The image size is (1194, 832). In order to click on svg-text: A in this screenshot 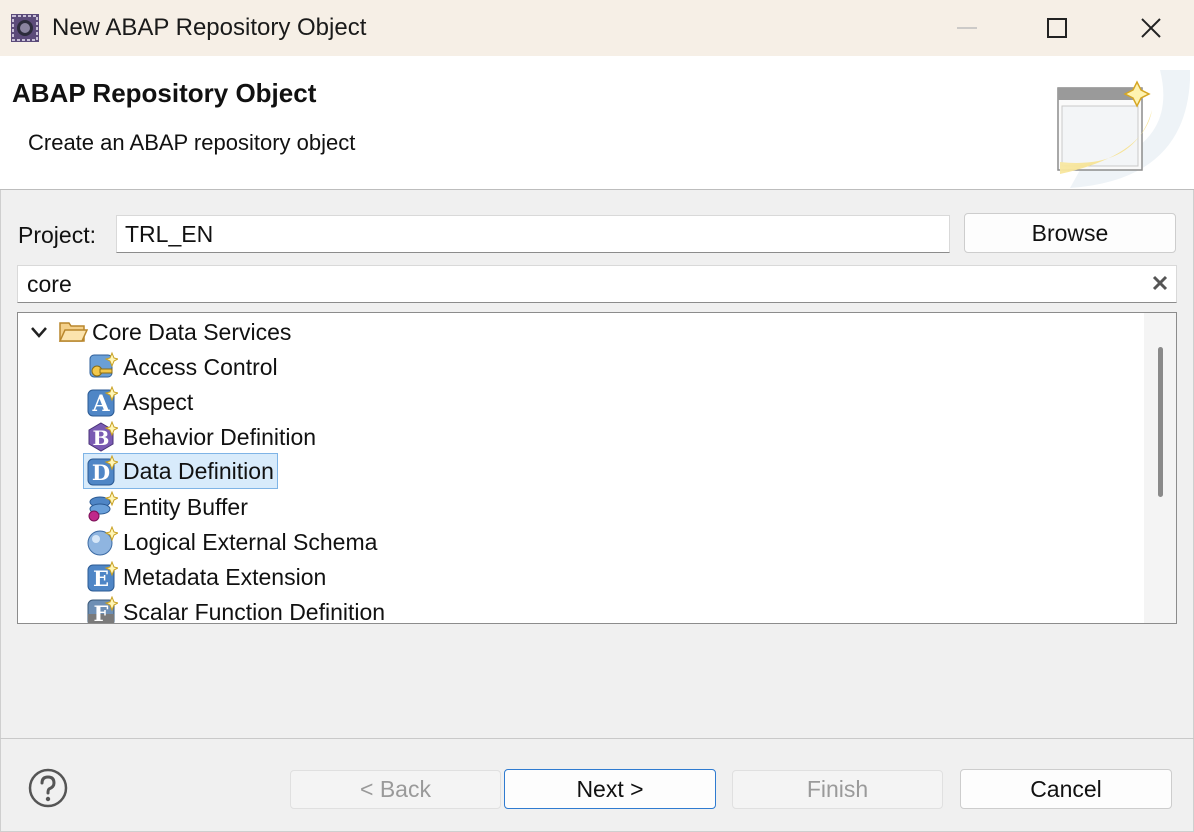, I will do `click(100, 404)`.